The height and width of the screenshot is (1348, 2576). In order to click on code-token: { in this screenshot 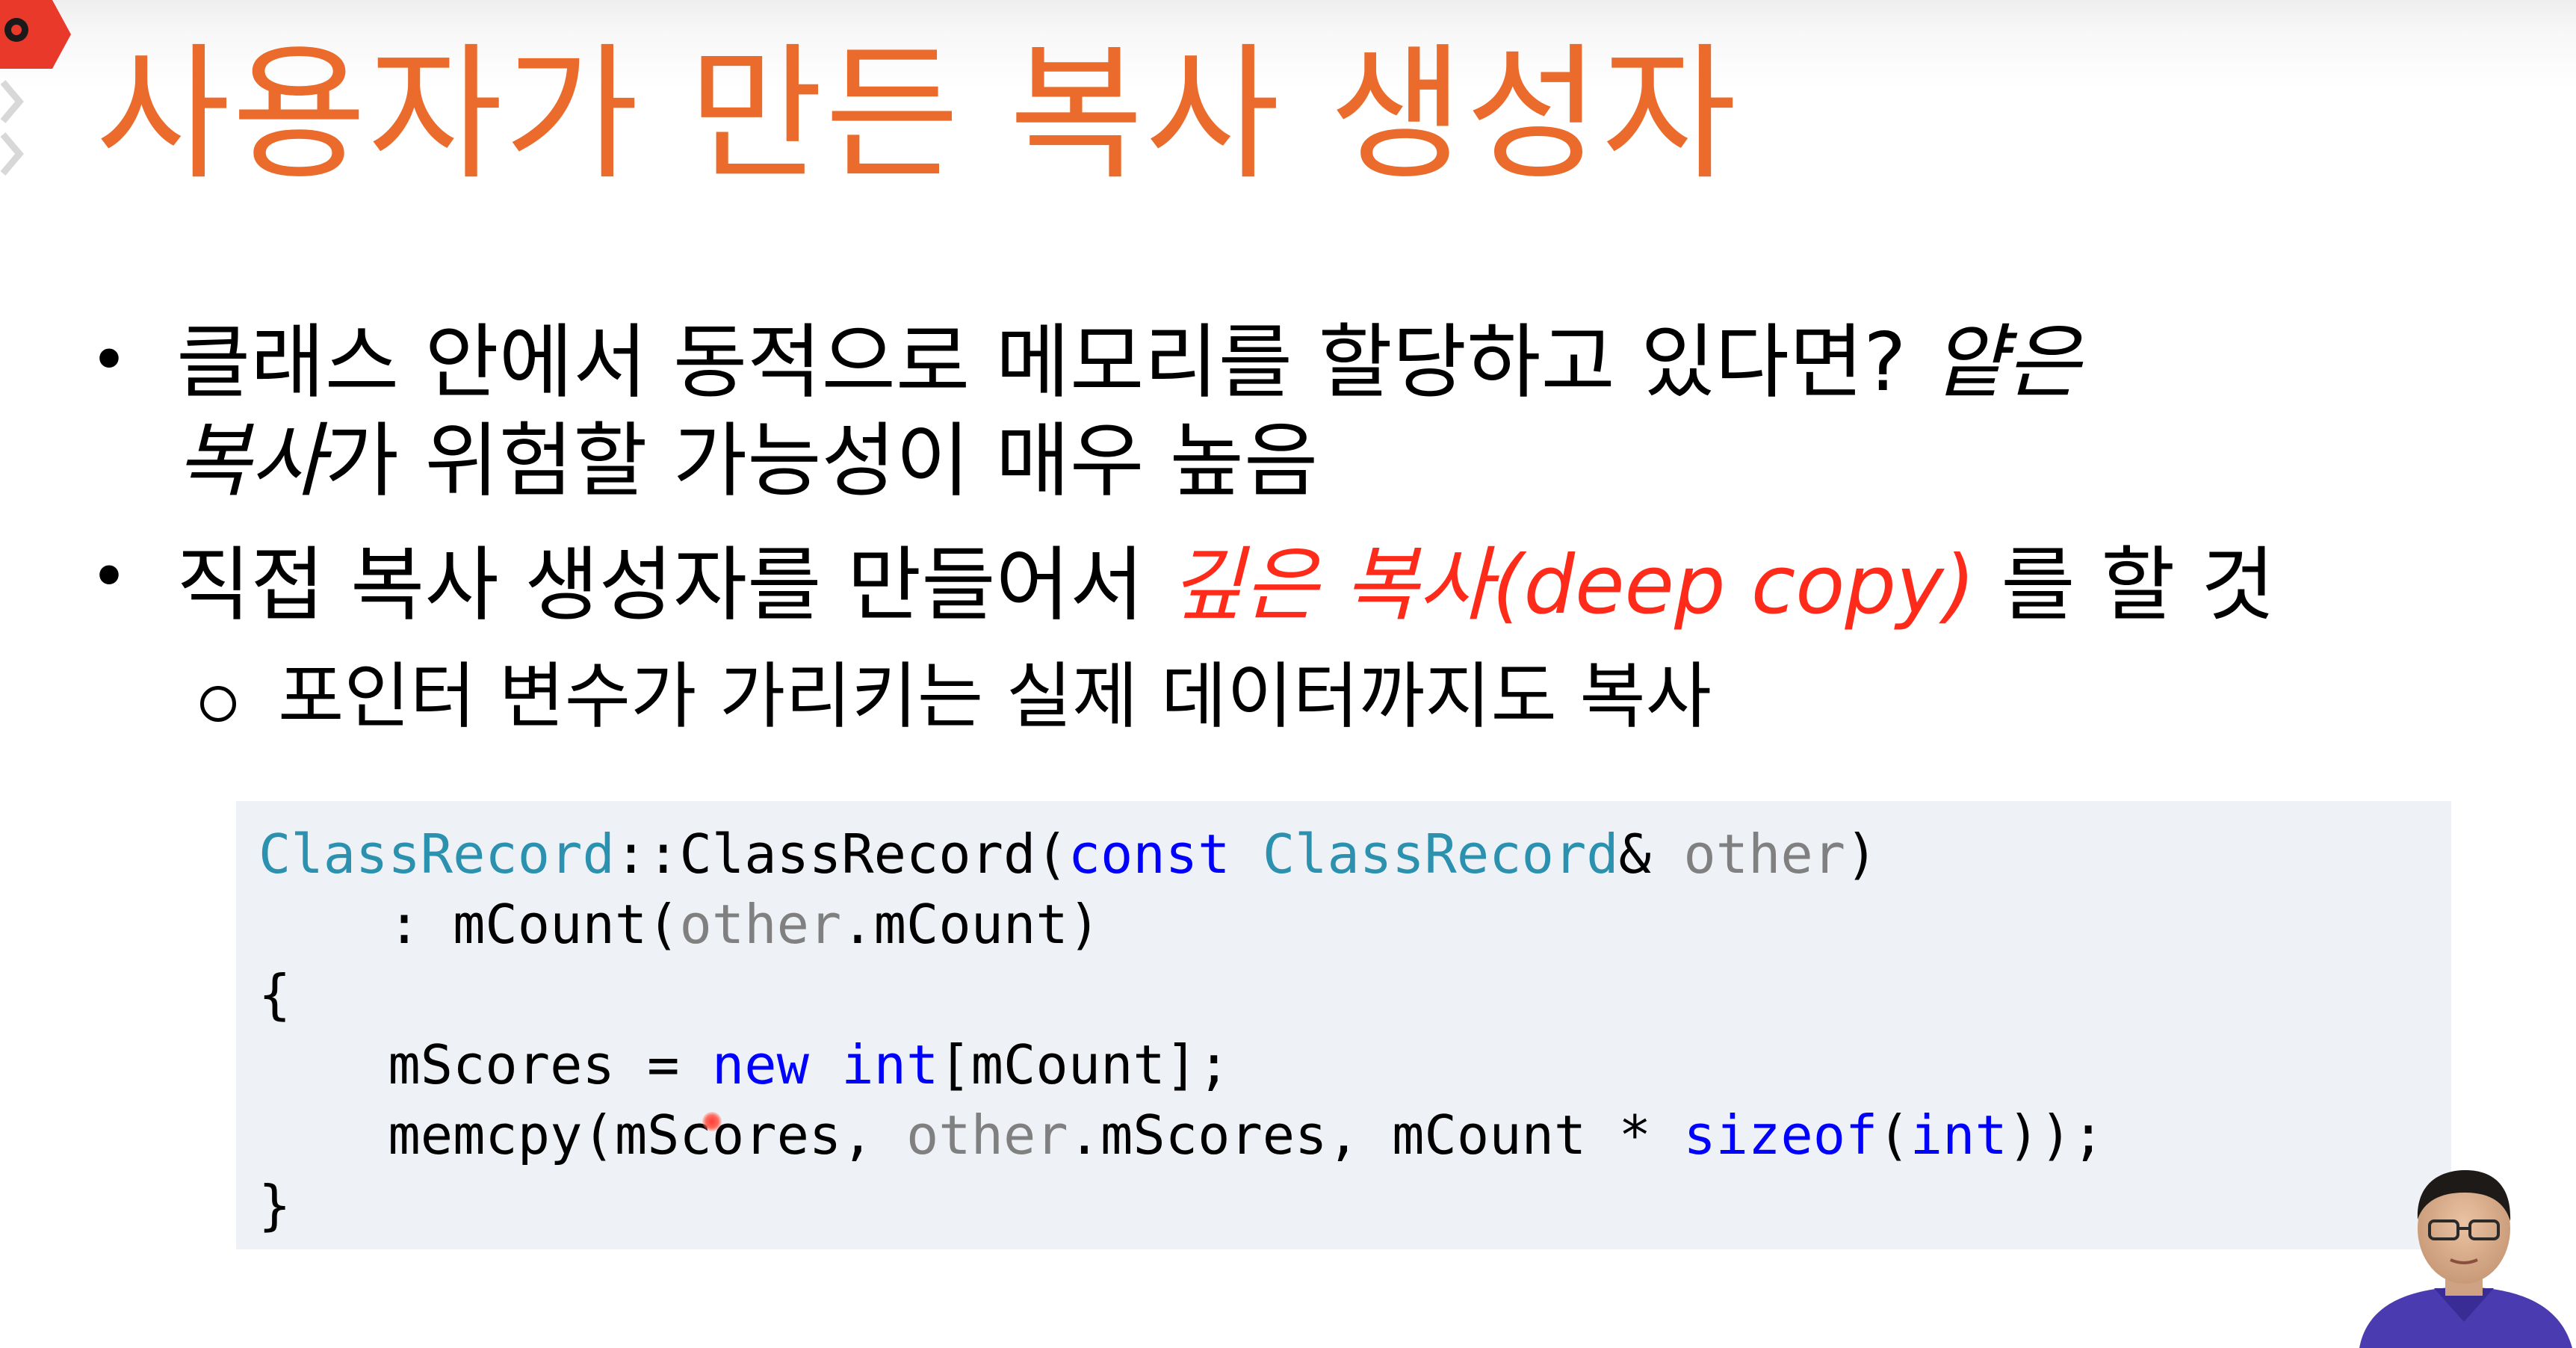, I will do `click(274, 994)`.